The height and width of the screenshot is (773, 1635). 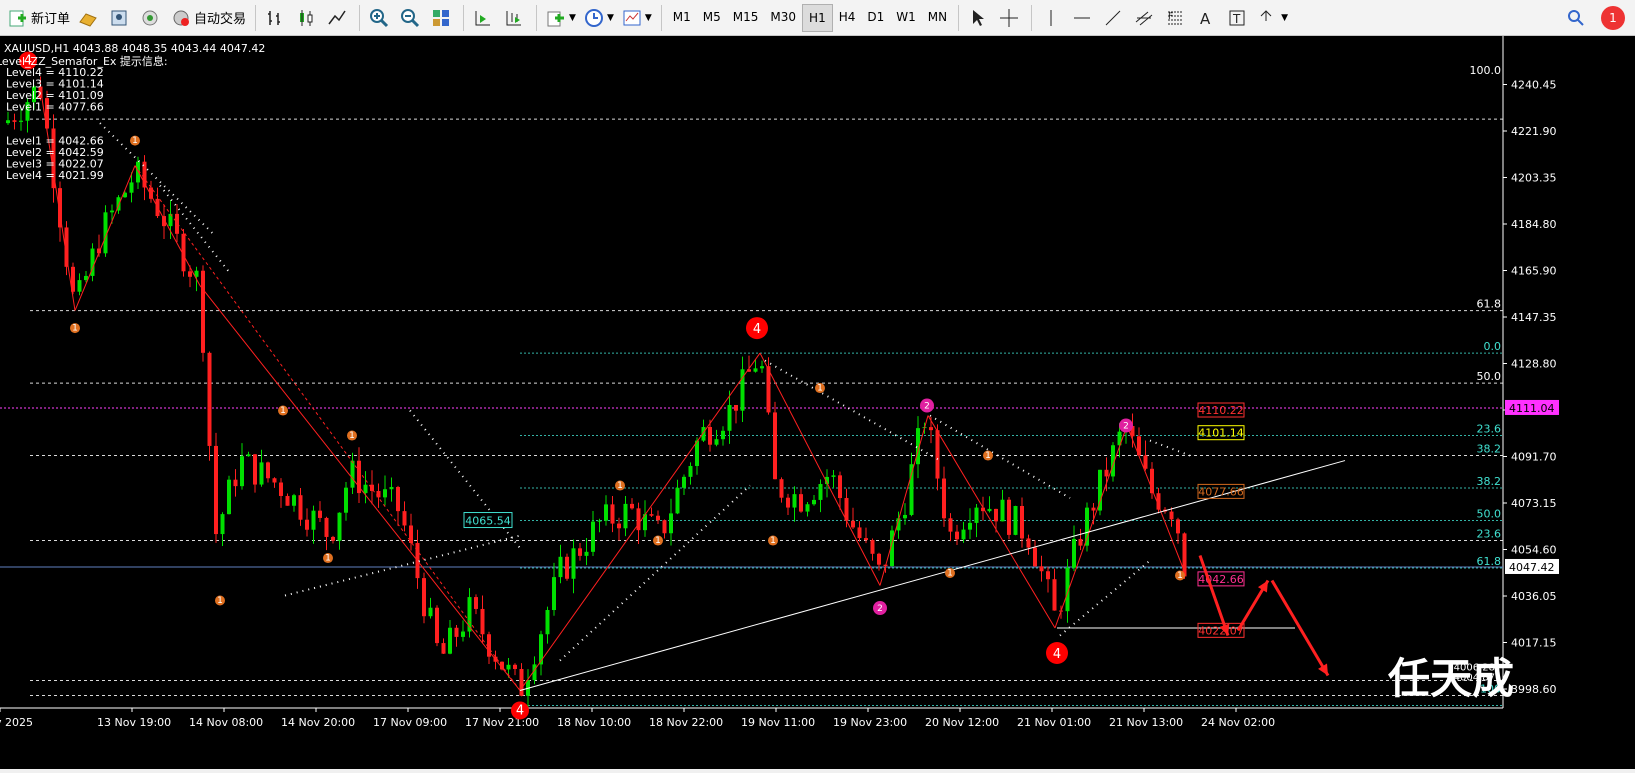 What do you see at coordinates (411, 18) in the screenshot?
I see `zoom-out-button` at bounding box center [411, 18].